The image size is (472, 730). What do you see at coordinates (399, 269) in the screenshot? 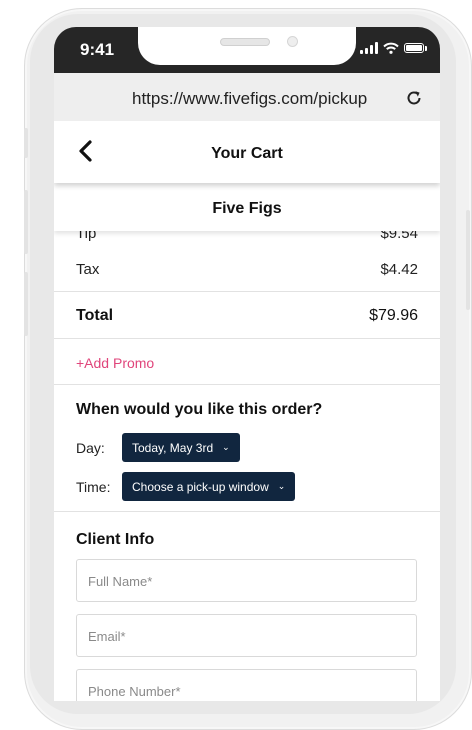
I see `tax-amount: $4.42` at bounding box center [399, 269].